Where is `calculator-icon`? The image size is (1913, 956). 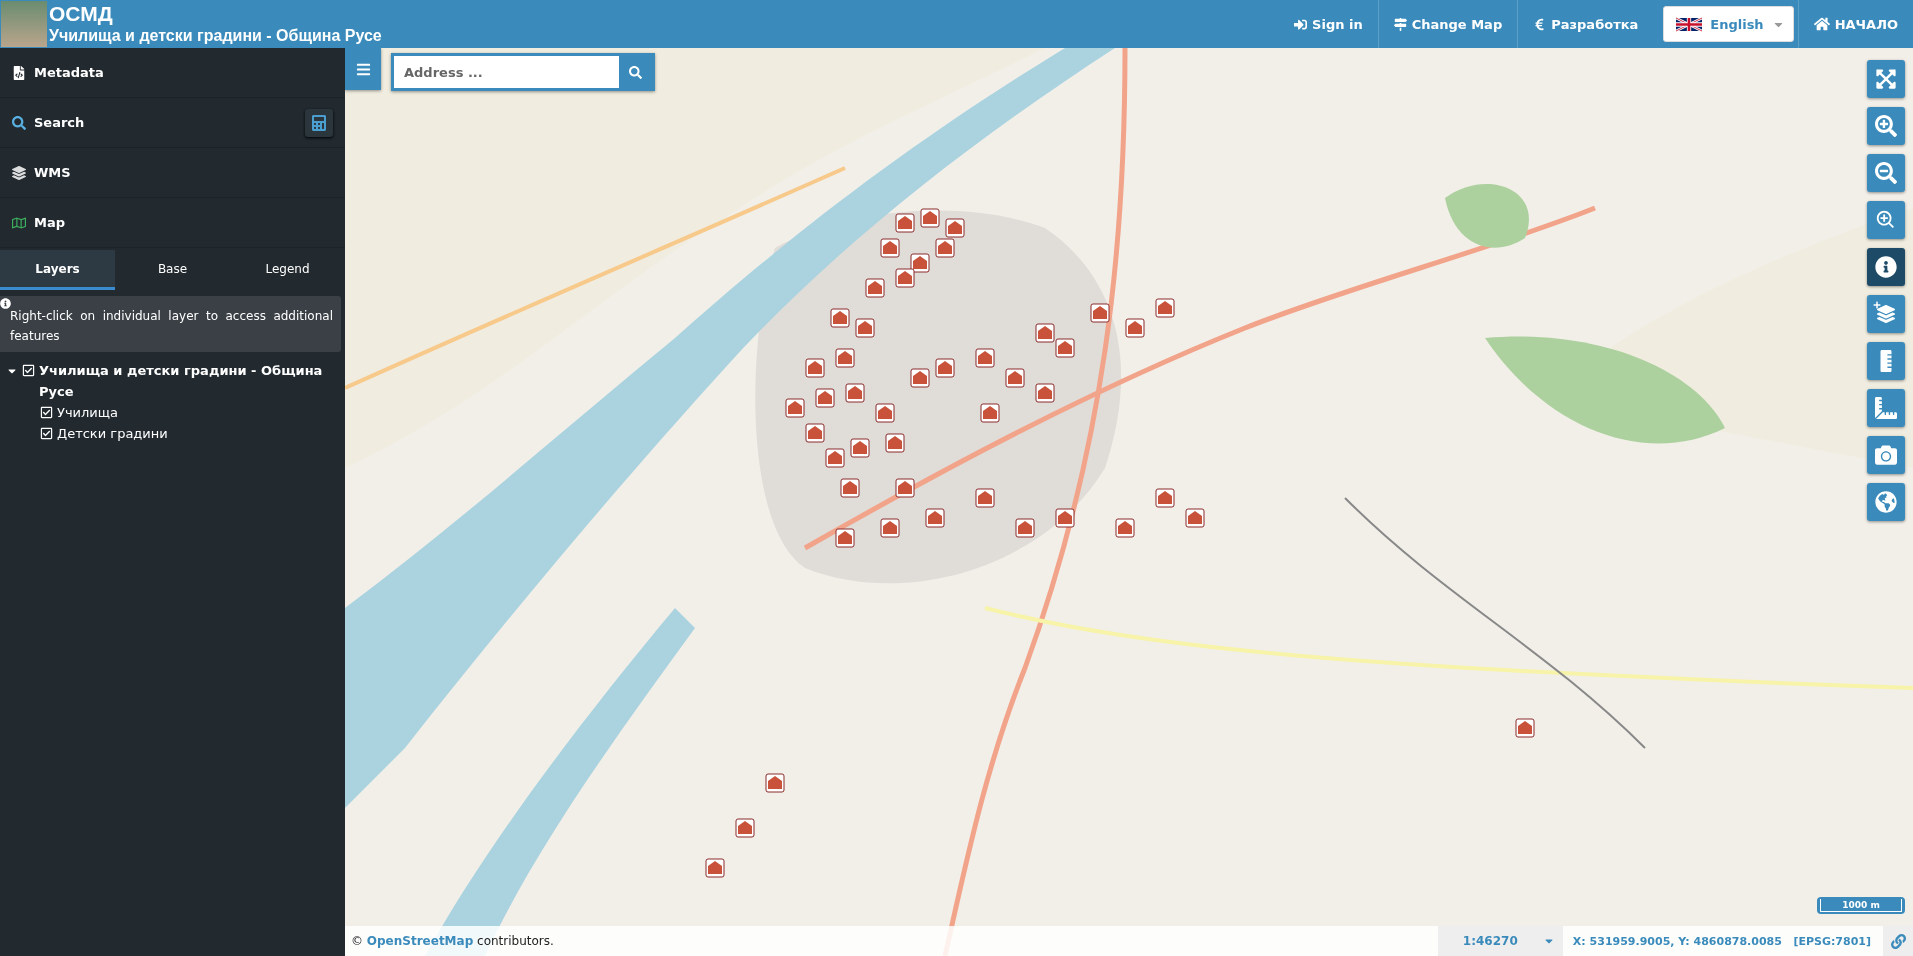 calculator-icon is located at coordinates (319, 122).